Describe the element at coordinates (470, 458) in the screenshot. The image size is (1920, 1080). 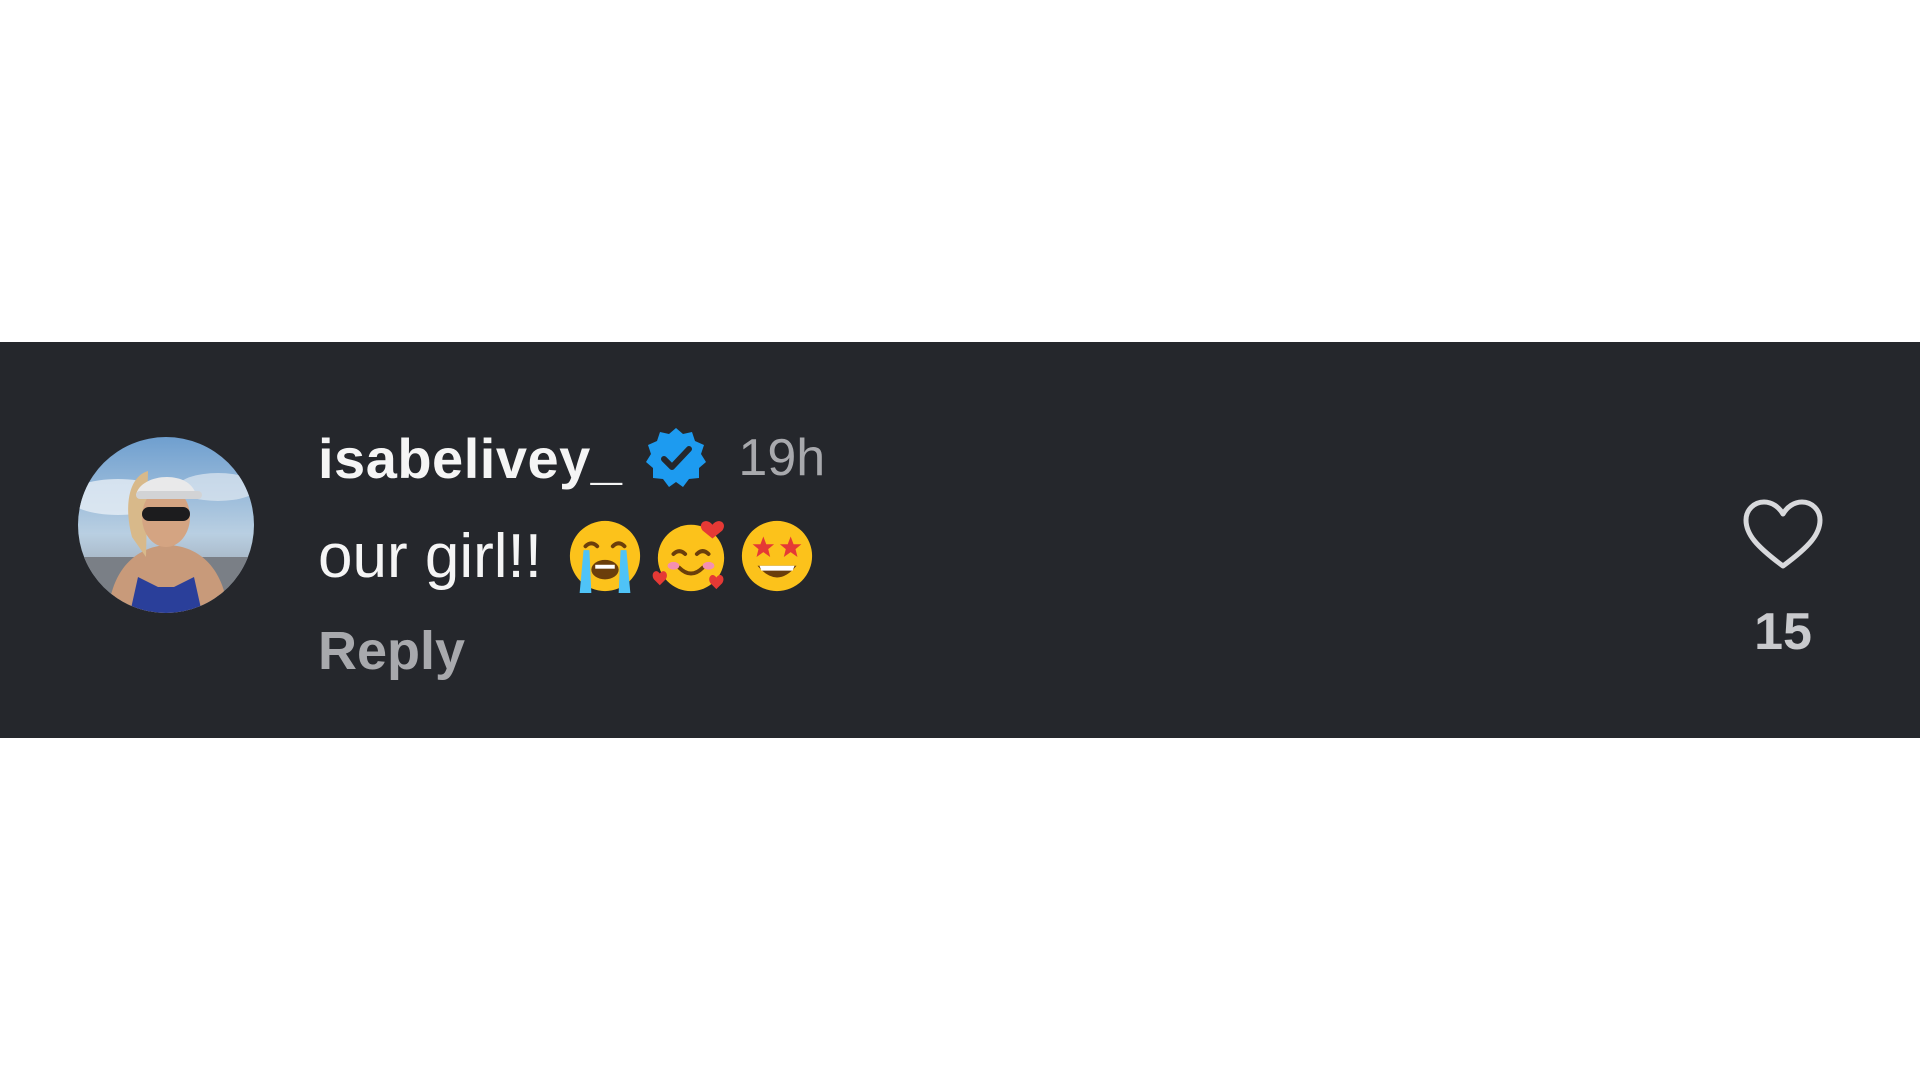
I see `username: isabelivey_` at that location.